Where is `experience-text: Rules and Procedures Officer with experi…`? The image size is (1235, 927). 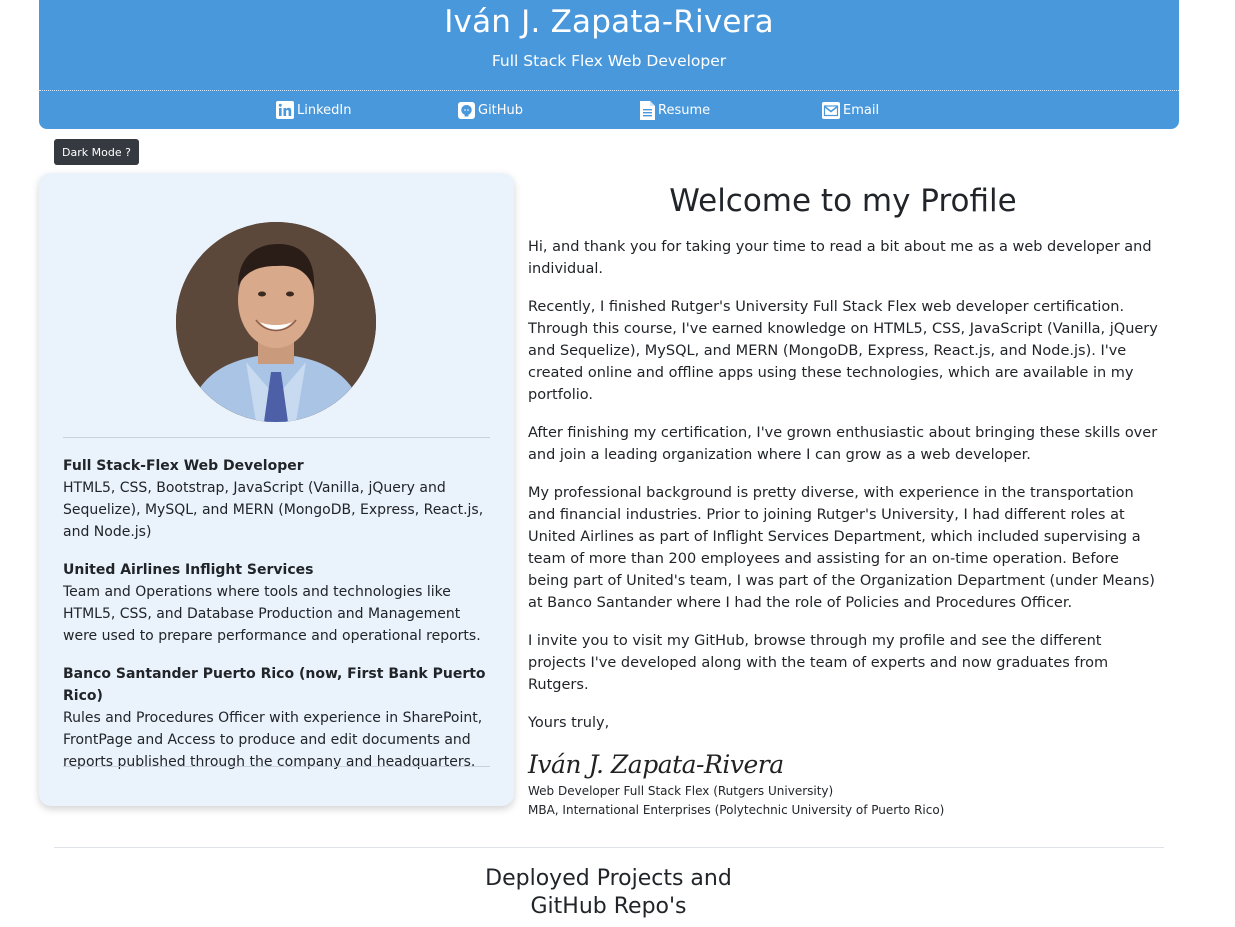 experience-text: Rules and Procedures Officer with experi… is located at coordinates (273, 740).